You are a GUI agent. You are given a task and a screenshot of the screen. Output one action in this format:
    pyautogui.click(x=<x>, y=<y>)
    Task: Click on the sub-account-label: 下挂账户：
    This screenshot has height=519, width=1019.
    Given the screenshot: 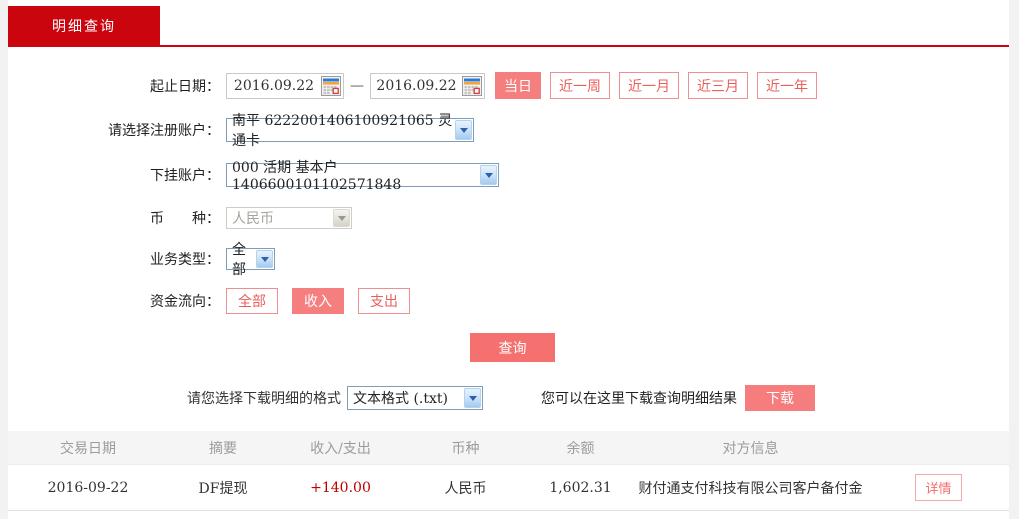 What is the action you would take?
    pyautogui.click(x=185, y=176)
    